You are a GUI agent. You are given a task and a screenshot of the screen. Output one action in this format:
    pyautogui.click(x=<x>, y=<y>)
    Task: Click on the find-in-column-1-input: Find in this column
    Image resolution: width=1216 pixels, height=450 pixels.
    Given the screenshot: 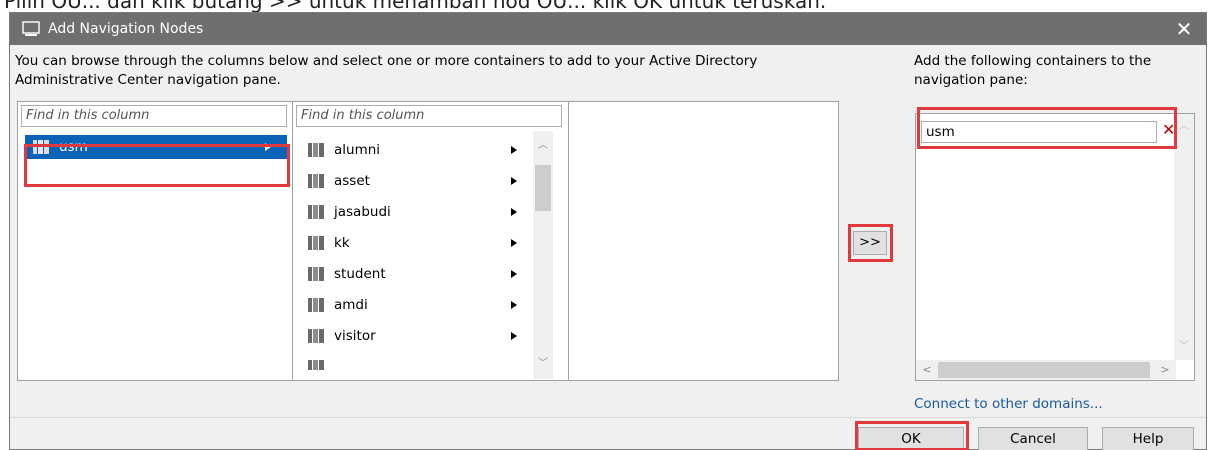 What is the action you would take?
    pyautogui.click(x=154, y=116)
    